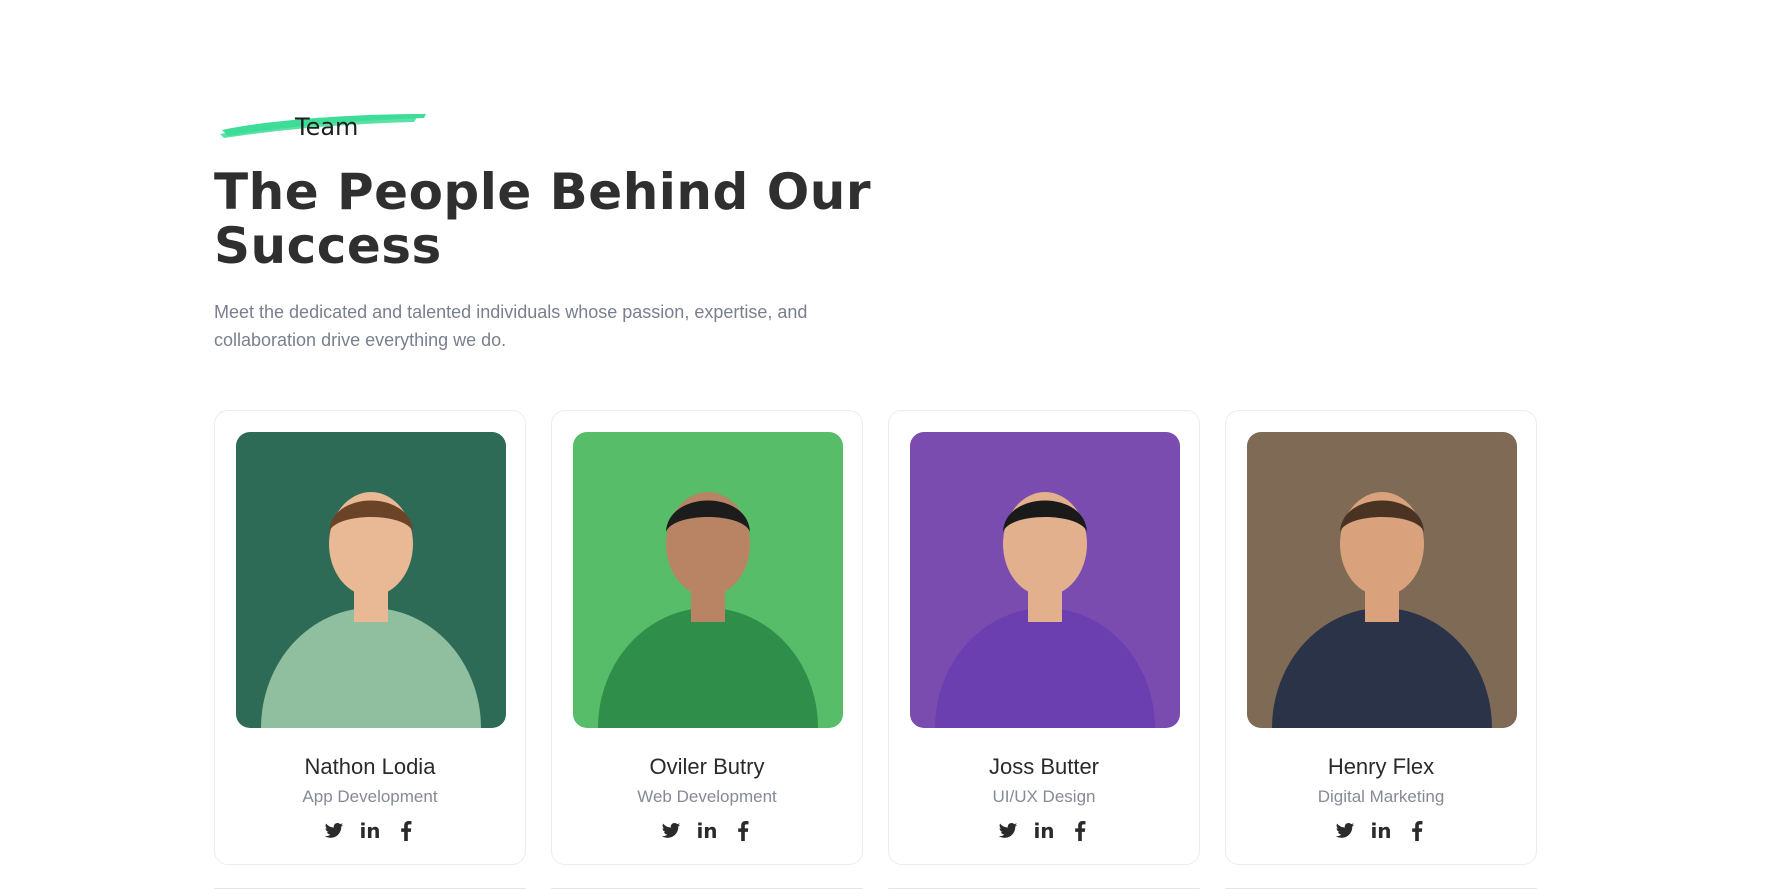  Describe the element at coordinates (1381, 766) in the screenshot. I see `team-member-name: Henry Flex` at that location.